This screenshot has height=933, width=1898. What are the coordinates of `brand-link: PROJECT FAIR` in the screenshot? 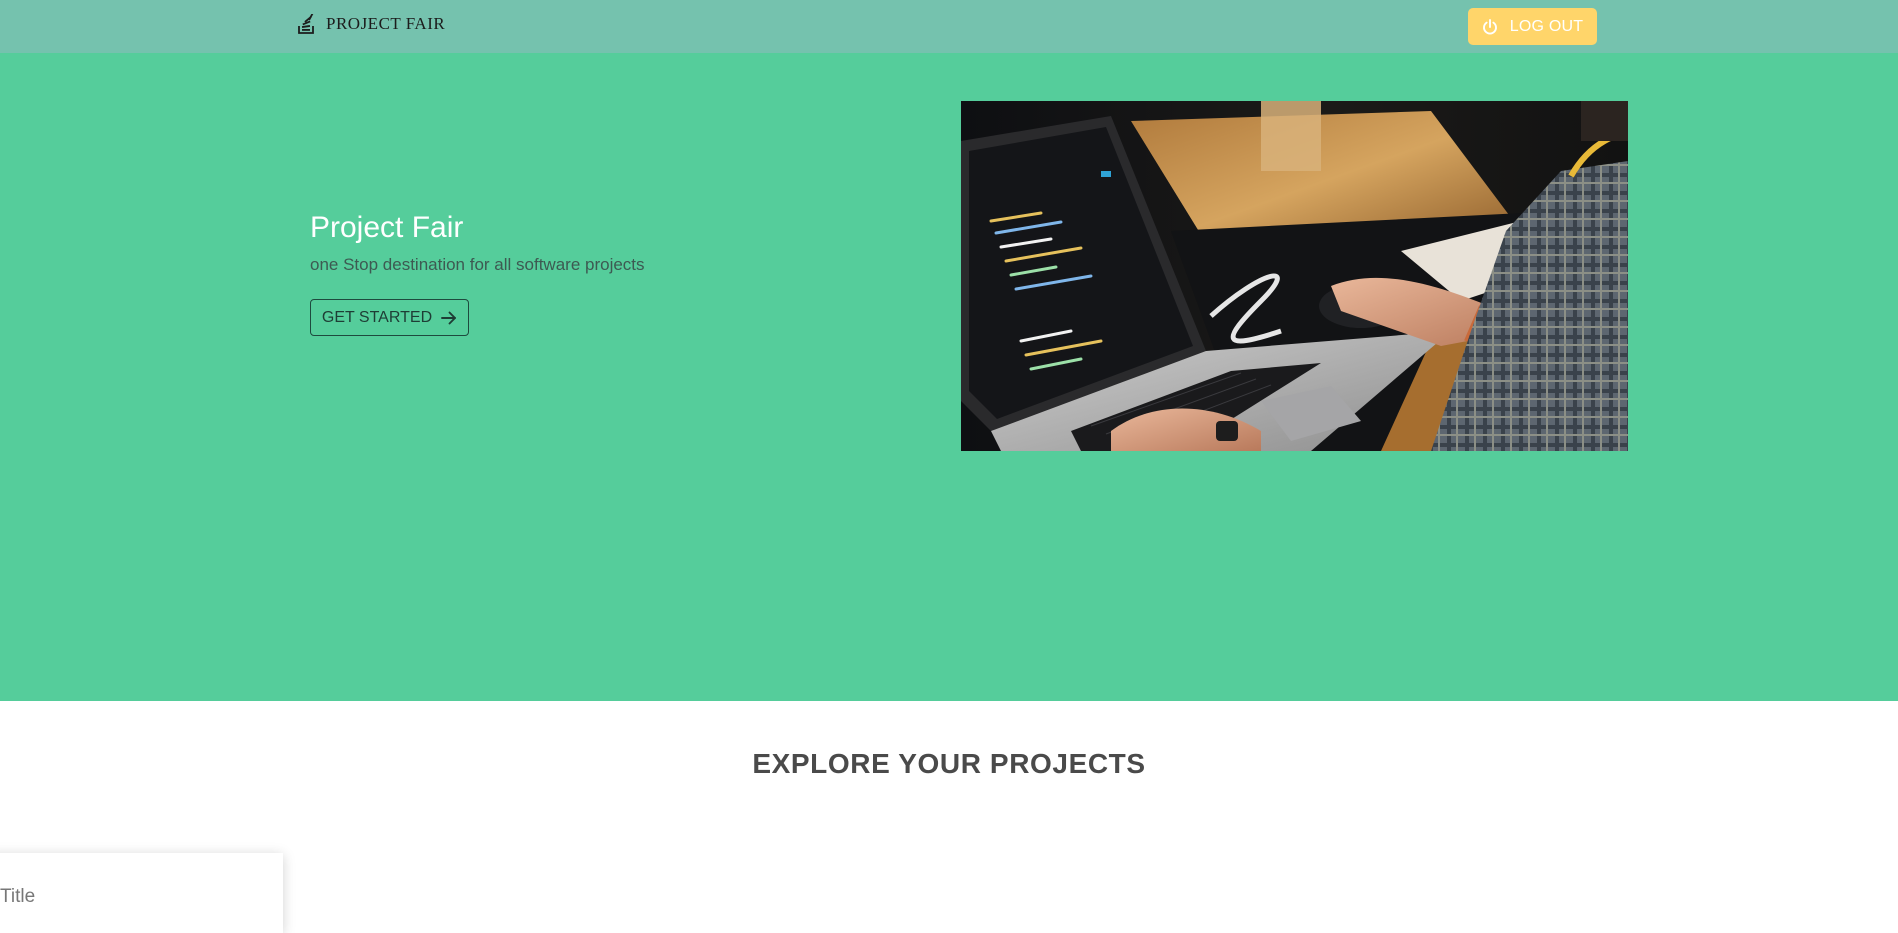 It's located at (371, 24).